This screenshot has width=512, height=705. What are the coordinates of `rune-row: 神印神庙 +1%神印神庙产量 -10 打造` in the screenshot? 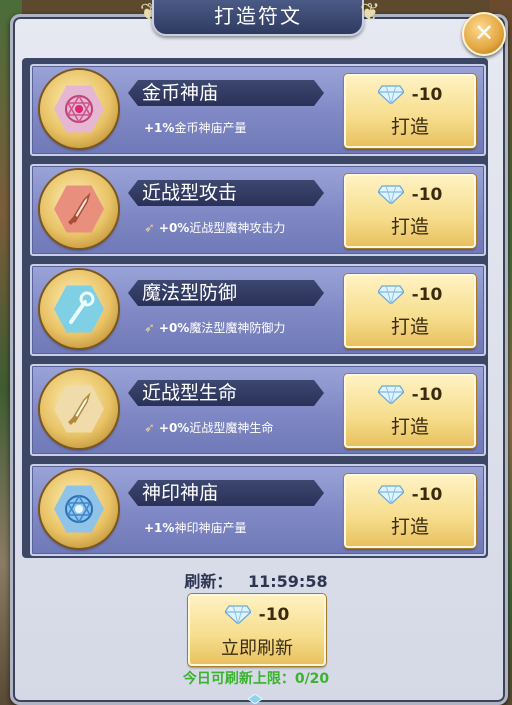 It's located at (258, 510).